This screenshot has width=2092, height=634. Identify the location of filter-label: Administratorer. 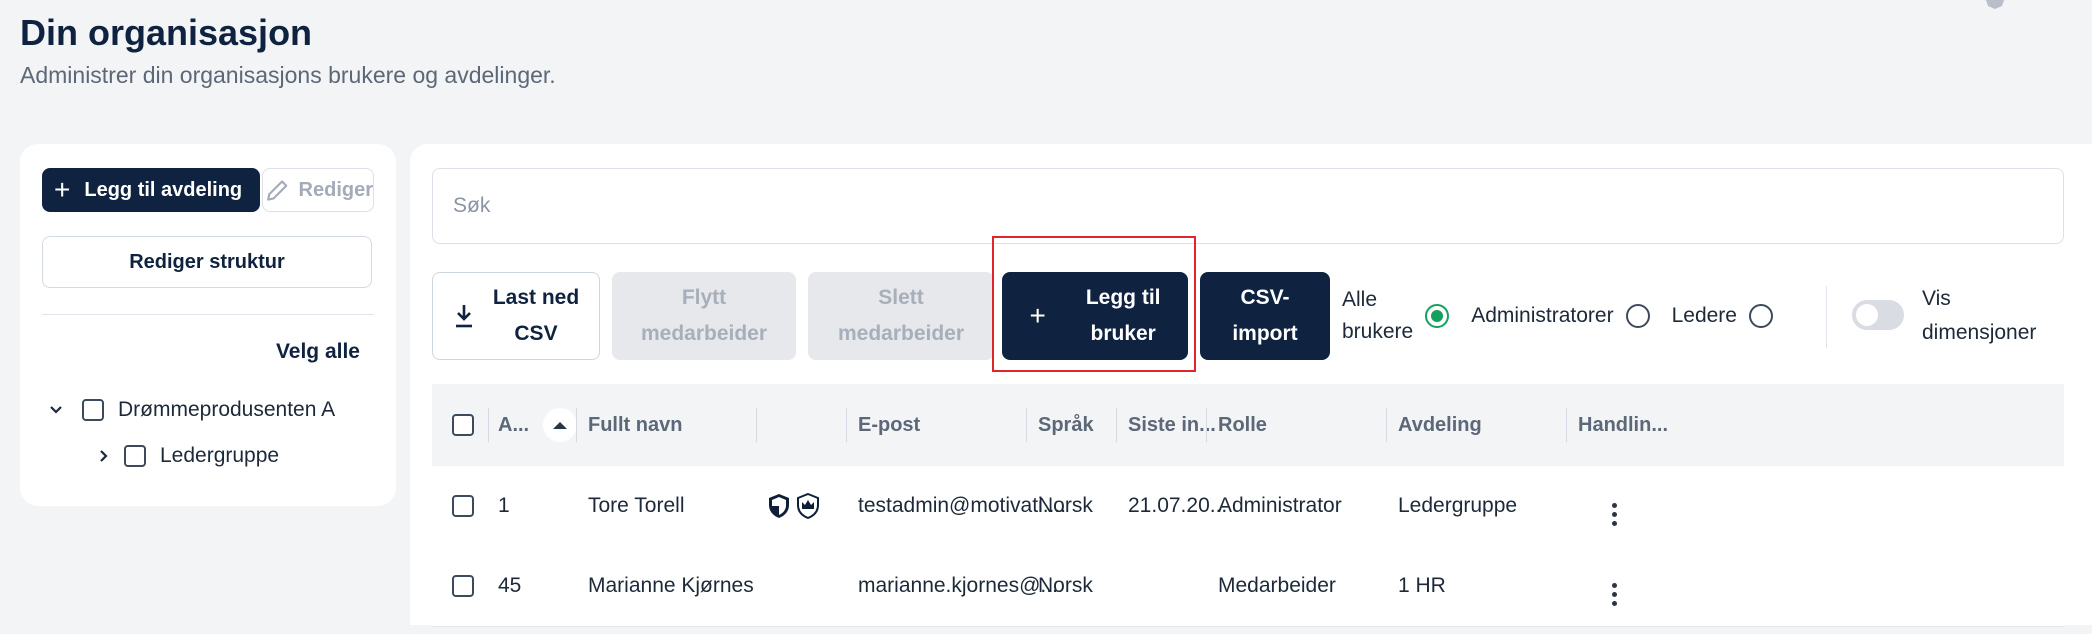
(1542, 315).